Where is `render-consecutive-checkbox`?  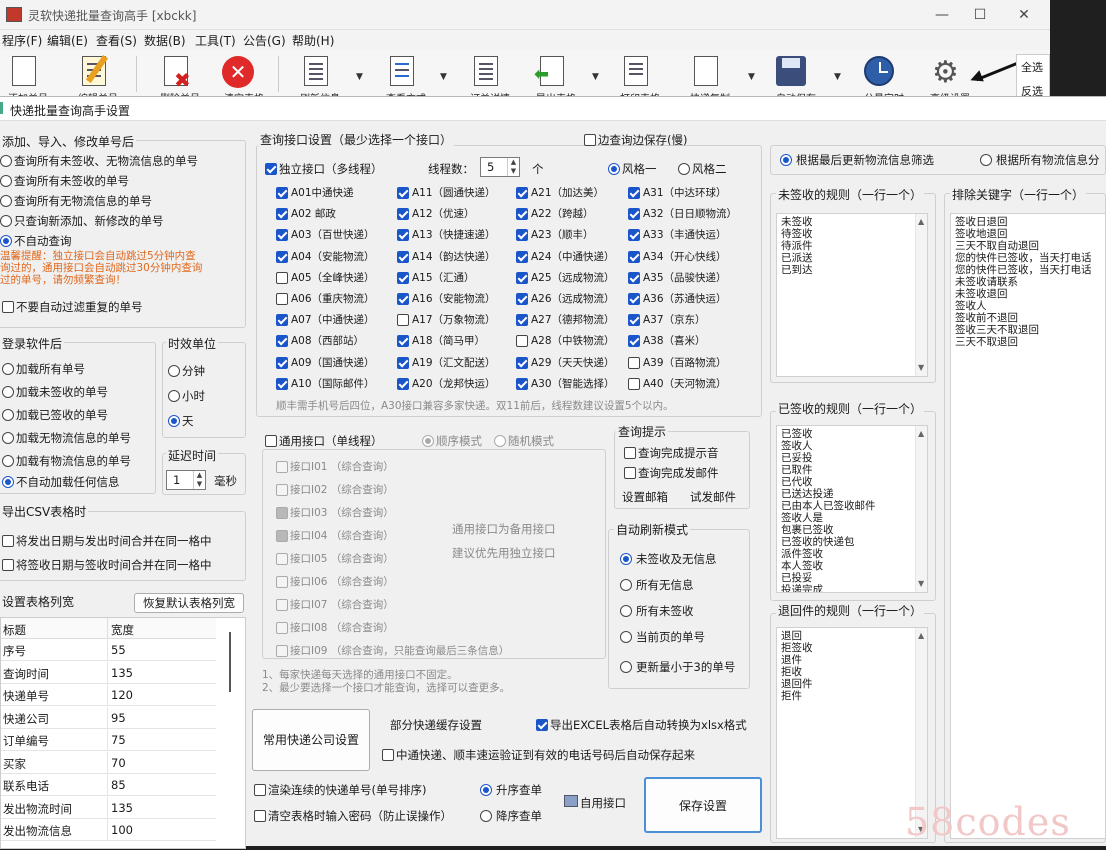
render-consecutive-checkbox is located at coordinates (260, 790).